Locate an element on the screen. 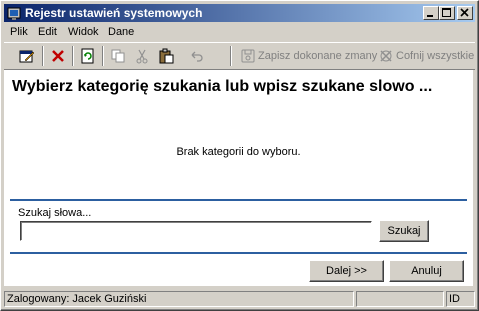 This screenshot has width=479, height=311. status-bar: Zalogowany: Jacek Guziński ID is located at coordinates (239, 299).